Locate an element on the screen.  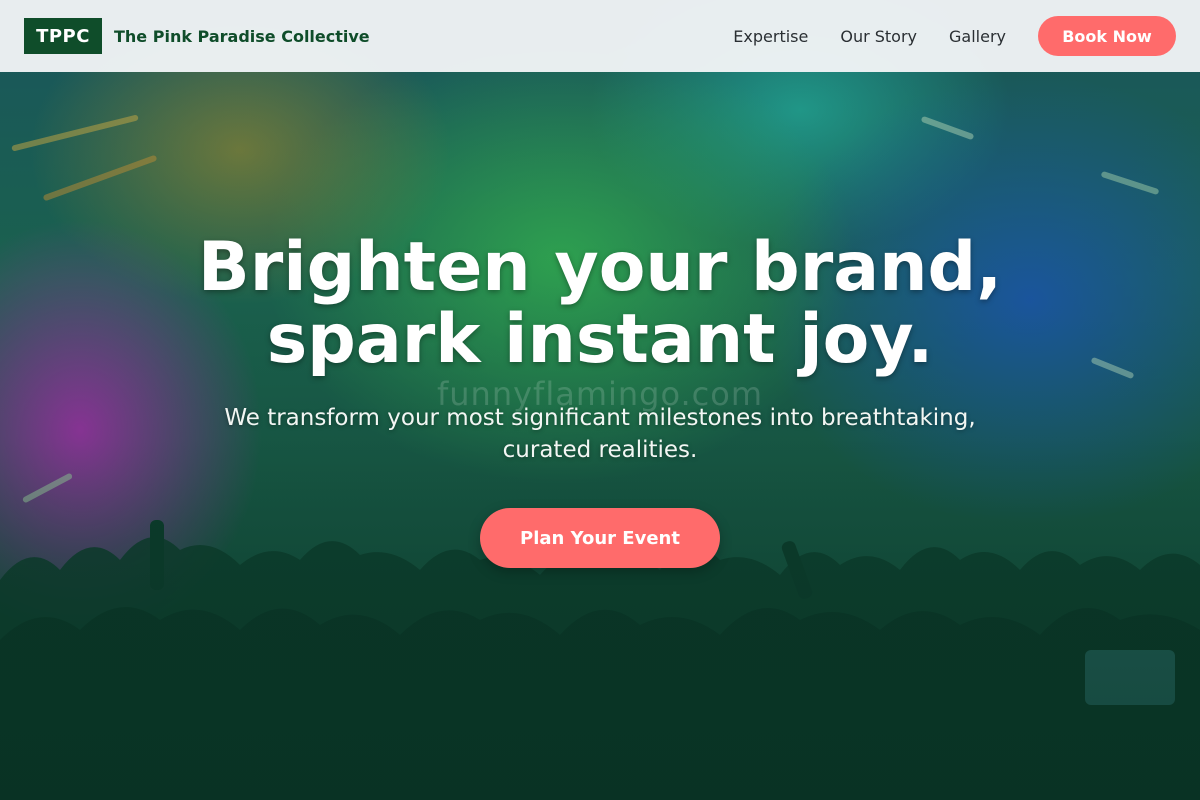
hero-headline-line1: Brighten your brand, is located at coordinates (600, 267).